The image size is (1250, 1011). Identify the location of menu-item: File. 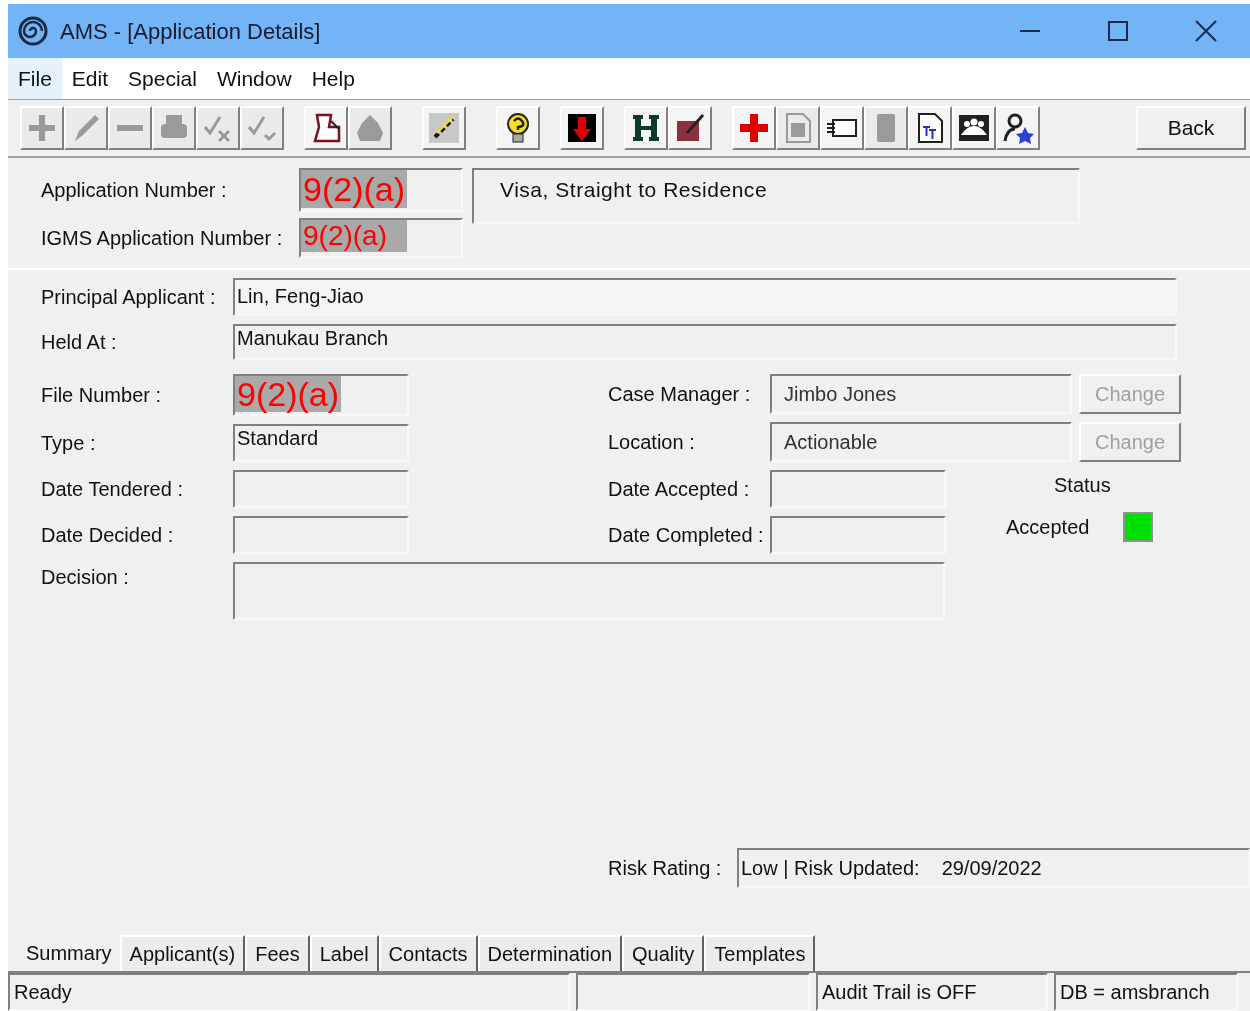
(35, 78).